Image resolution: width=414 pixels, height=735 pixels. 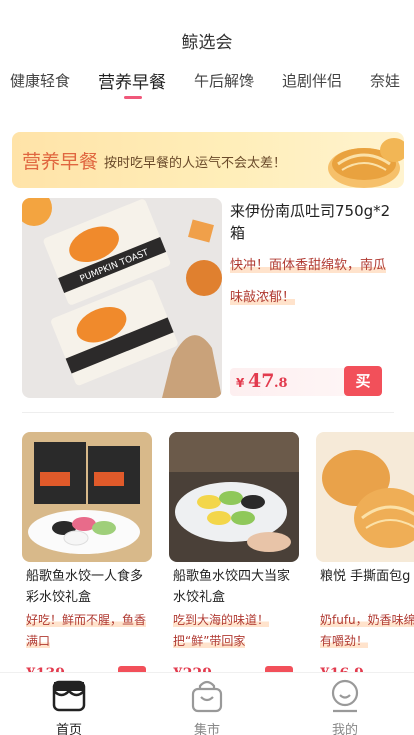 What do you see at coordinates (60, 162) in the screenshot?
I see `banner-title: 营养早餐` at bounding box center [60, 162].